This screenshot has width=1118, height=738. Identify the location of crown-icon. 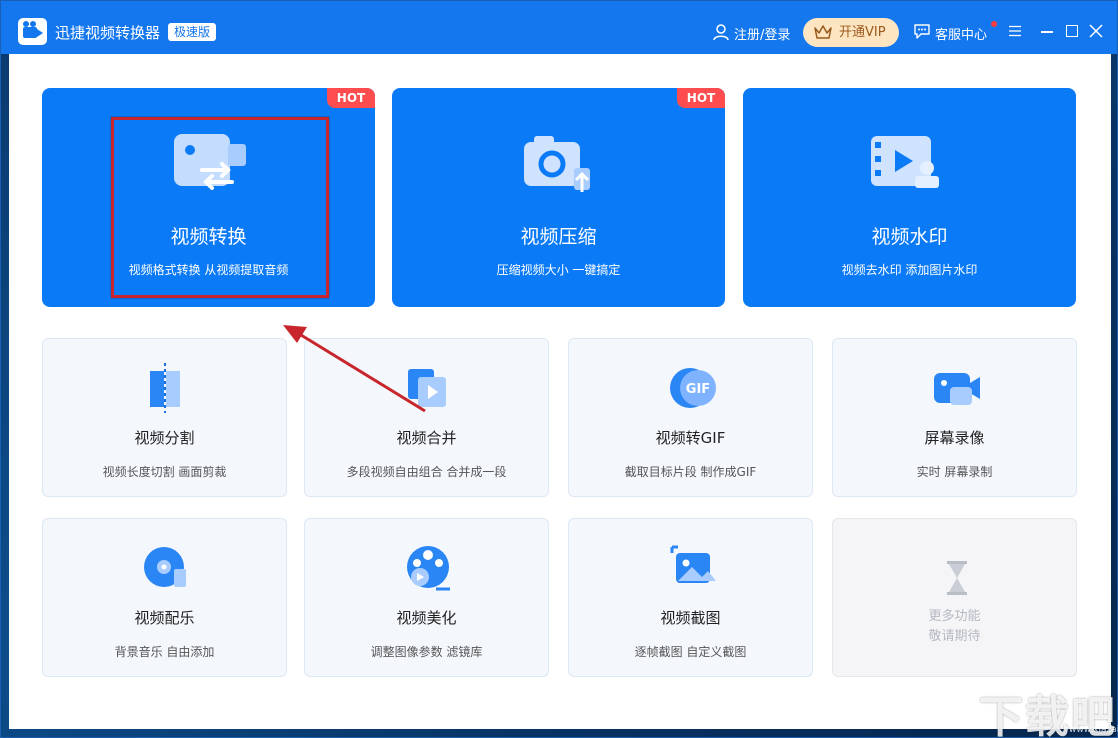
(823, 32).